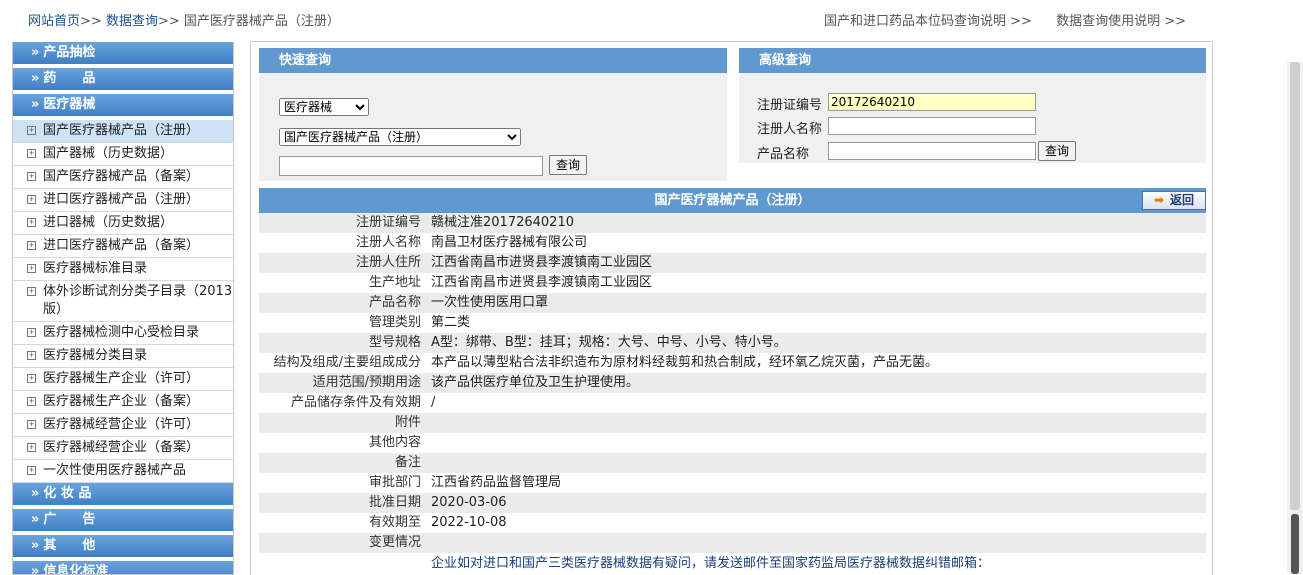  What do you see at coordinates (932, 102) in the screenshot?
I see `reg-no-input` at bounding box center [932, 102].